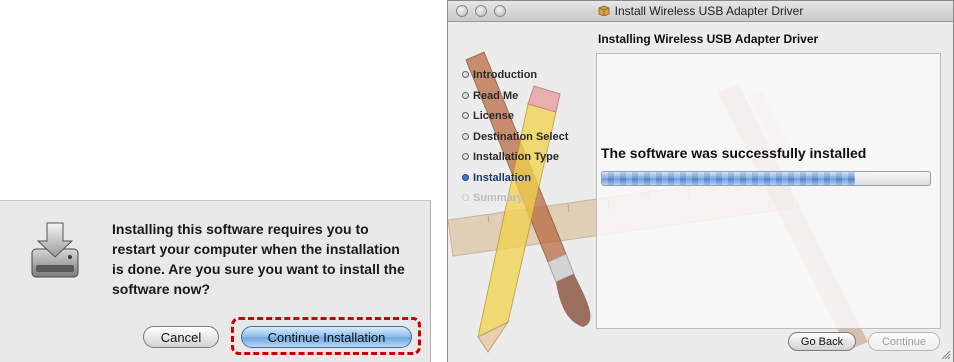 The height and width of the screenshot is (362, 954). Describe the element at coordinates (465, 177) in the screenshot. I see `step-current-bullet-icon` at that location.